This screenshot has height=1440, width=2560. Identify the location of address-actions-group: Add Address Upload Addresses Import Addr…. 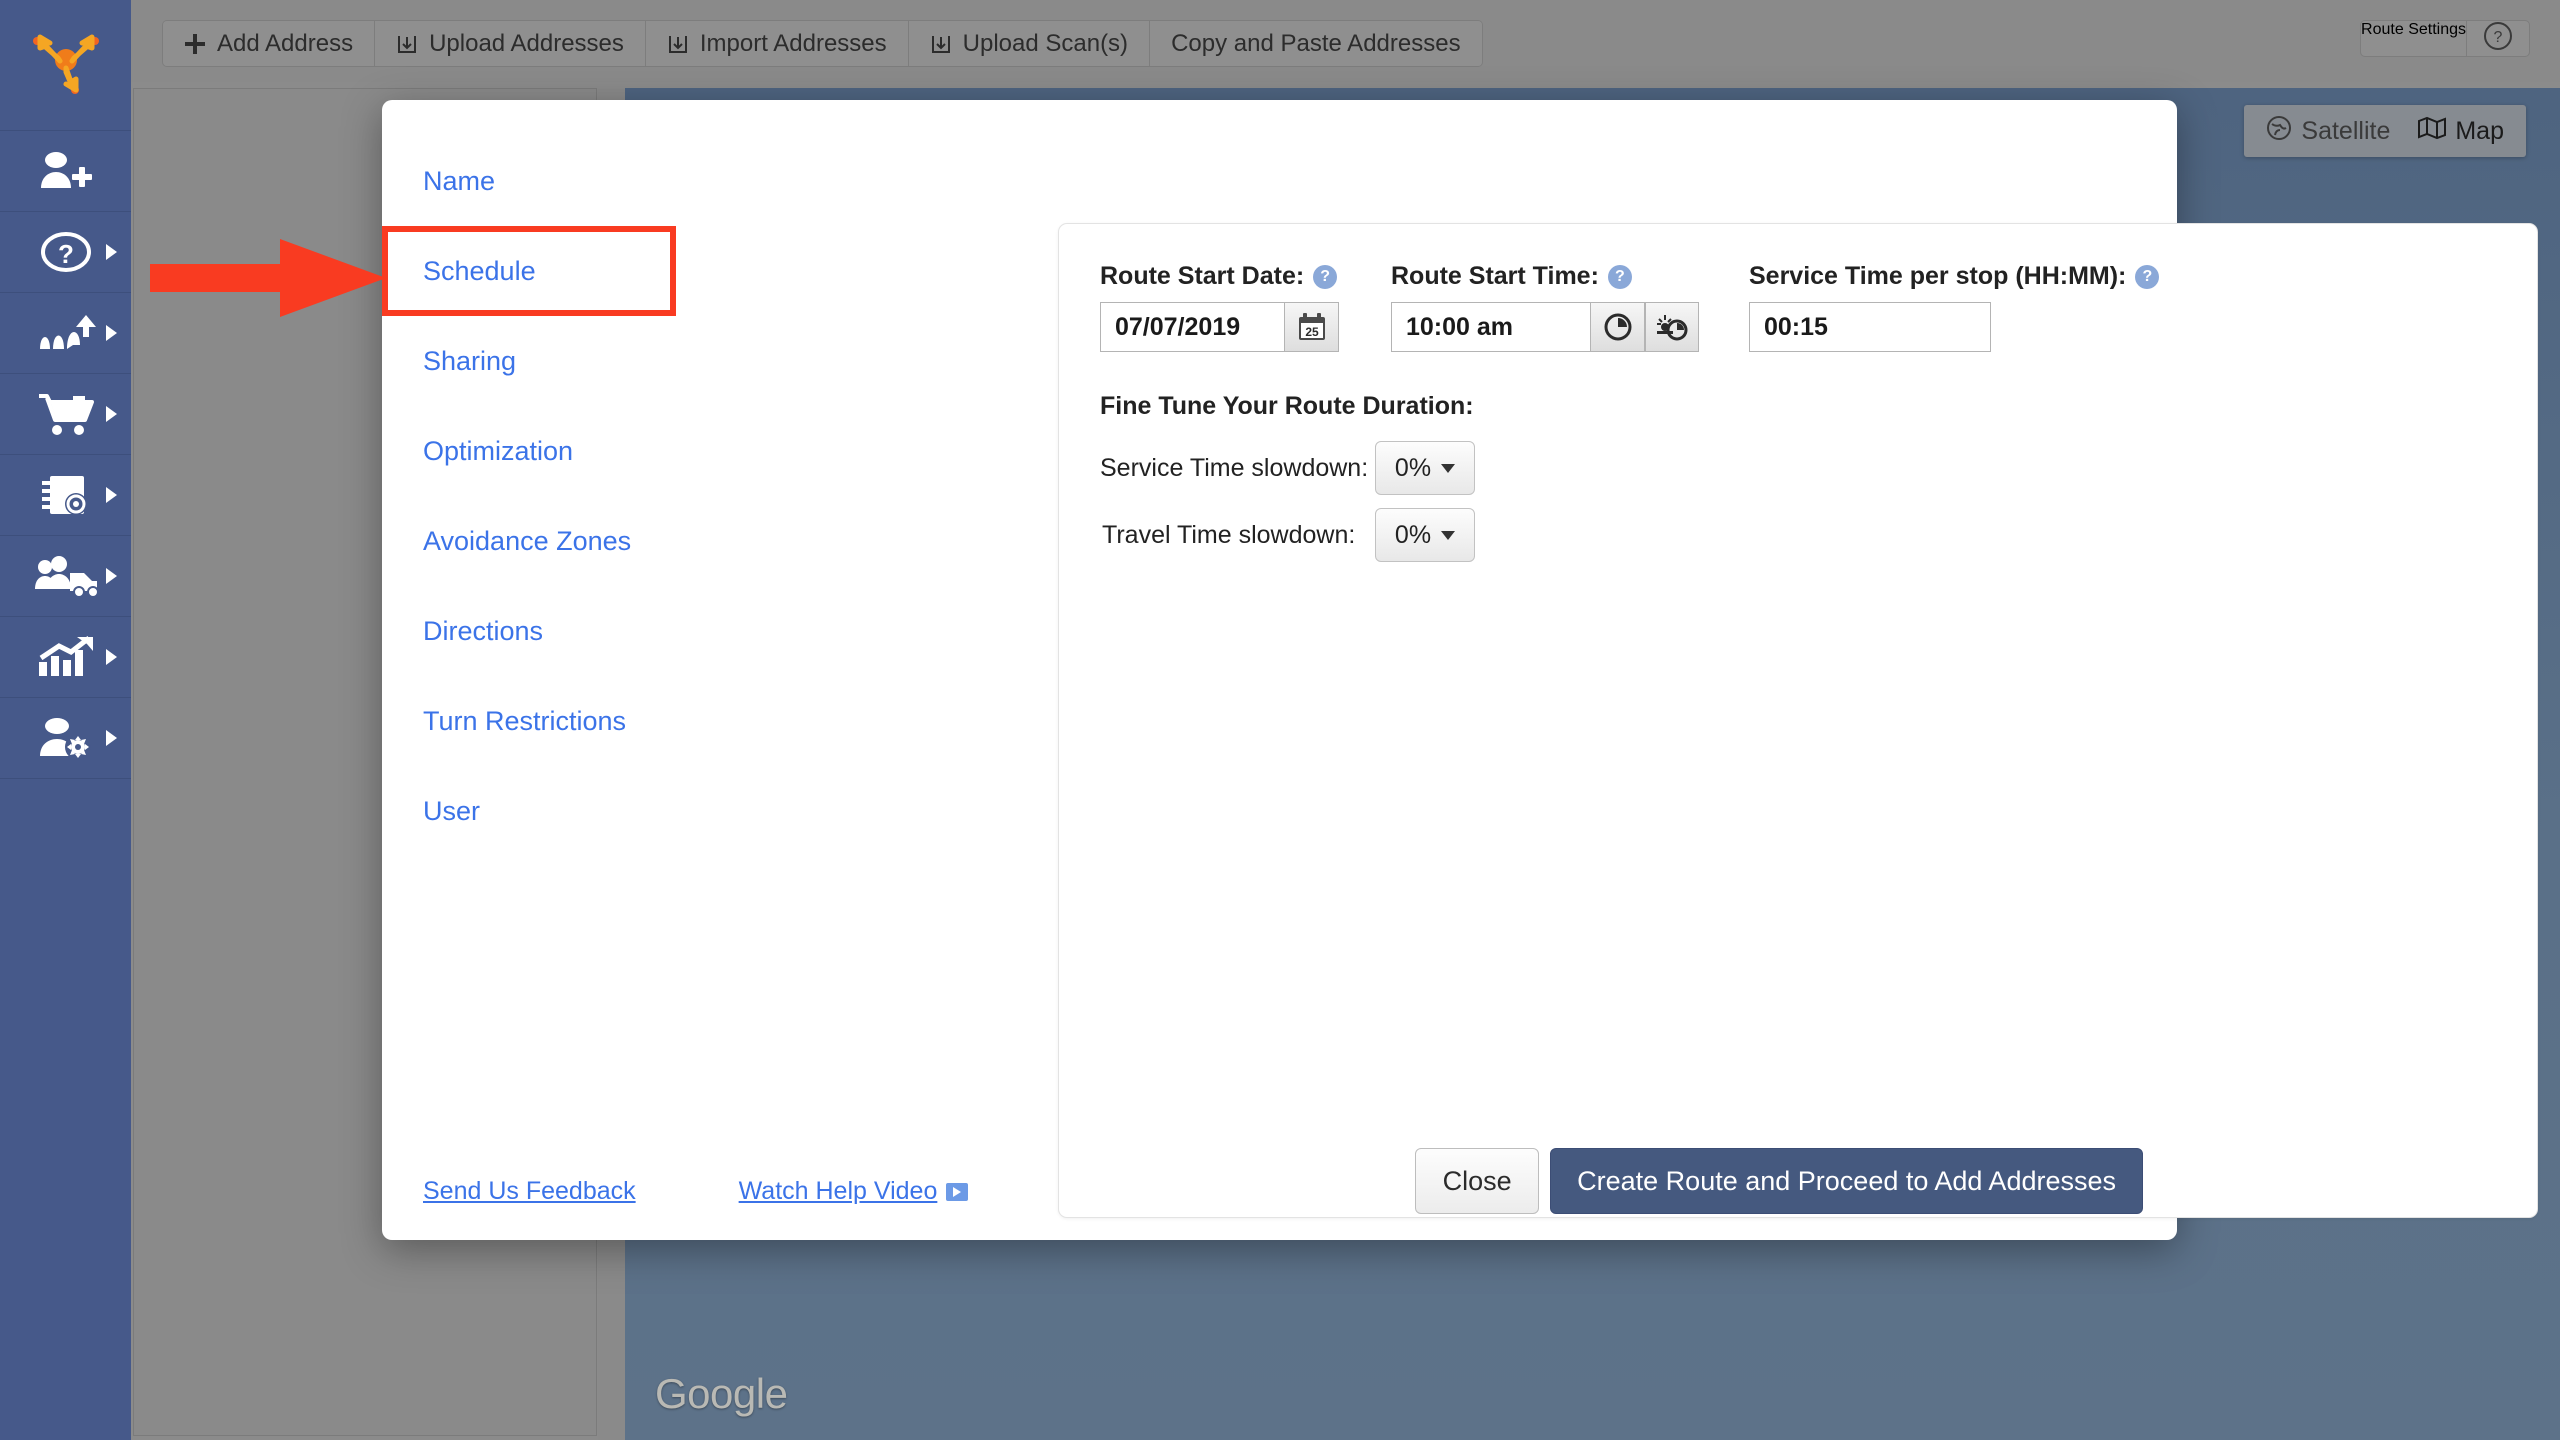
(822, 43).